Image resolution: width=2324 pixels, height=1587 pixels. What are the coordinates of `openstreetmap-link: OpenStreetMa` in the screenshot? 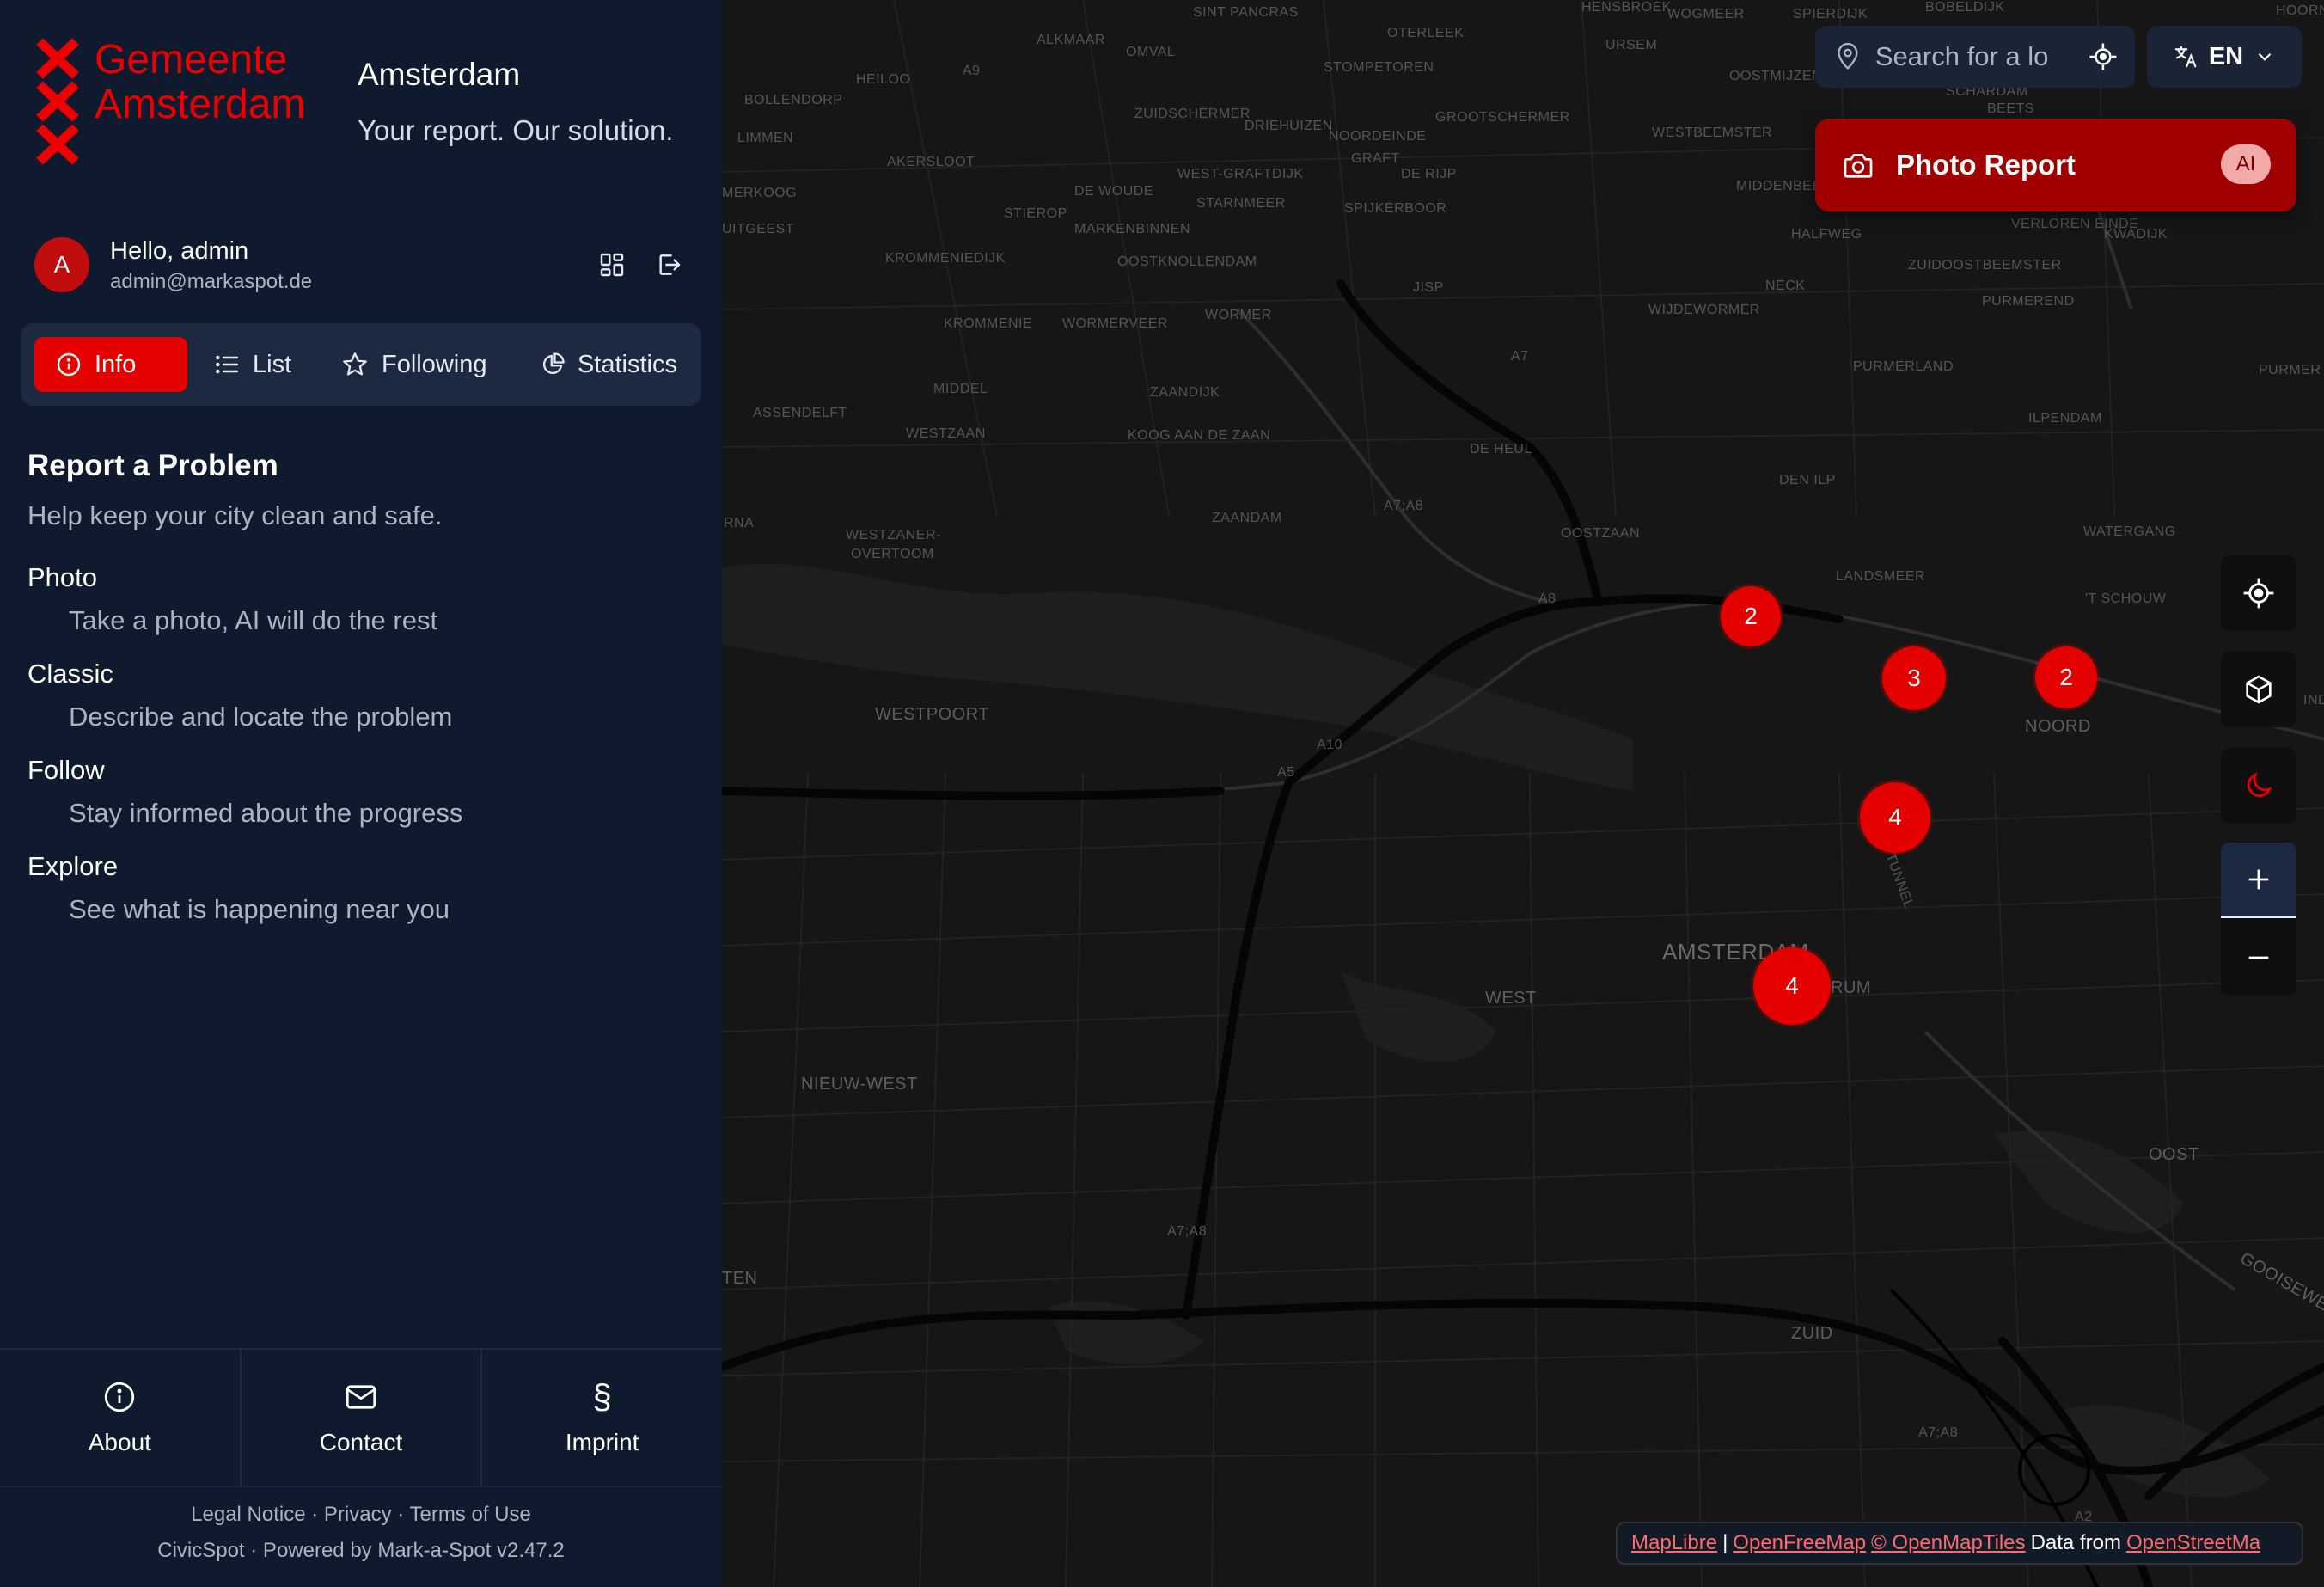 It's located at (2193, 1543).